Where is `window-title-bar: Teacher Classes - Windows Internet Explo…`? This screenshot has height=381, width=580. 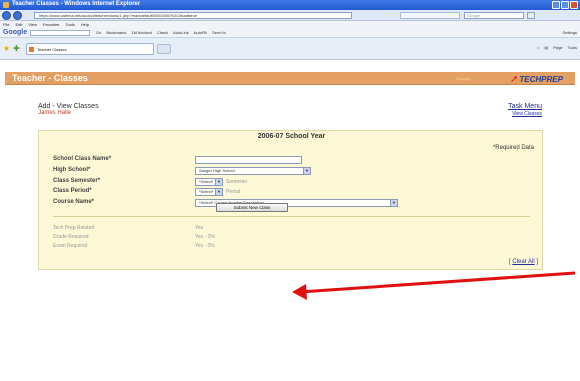 window-title-bar: Teacher Classes - Windows Internet Explo… is located at coordinates (290, 5).